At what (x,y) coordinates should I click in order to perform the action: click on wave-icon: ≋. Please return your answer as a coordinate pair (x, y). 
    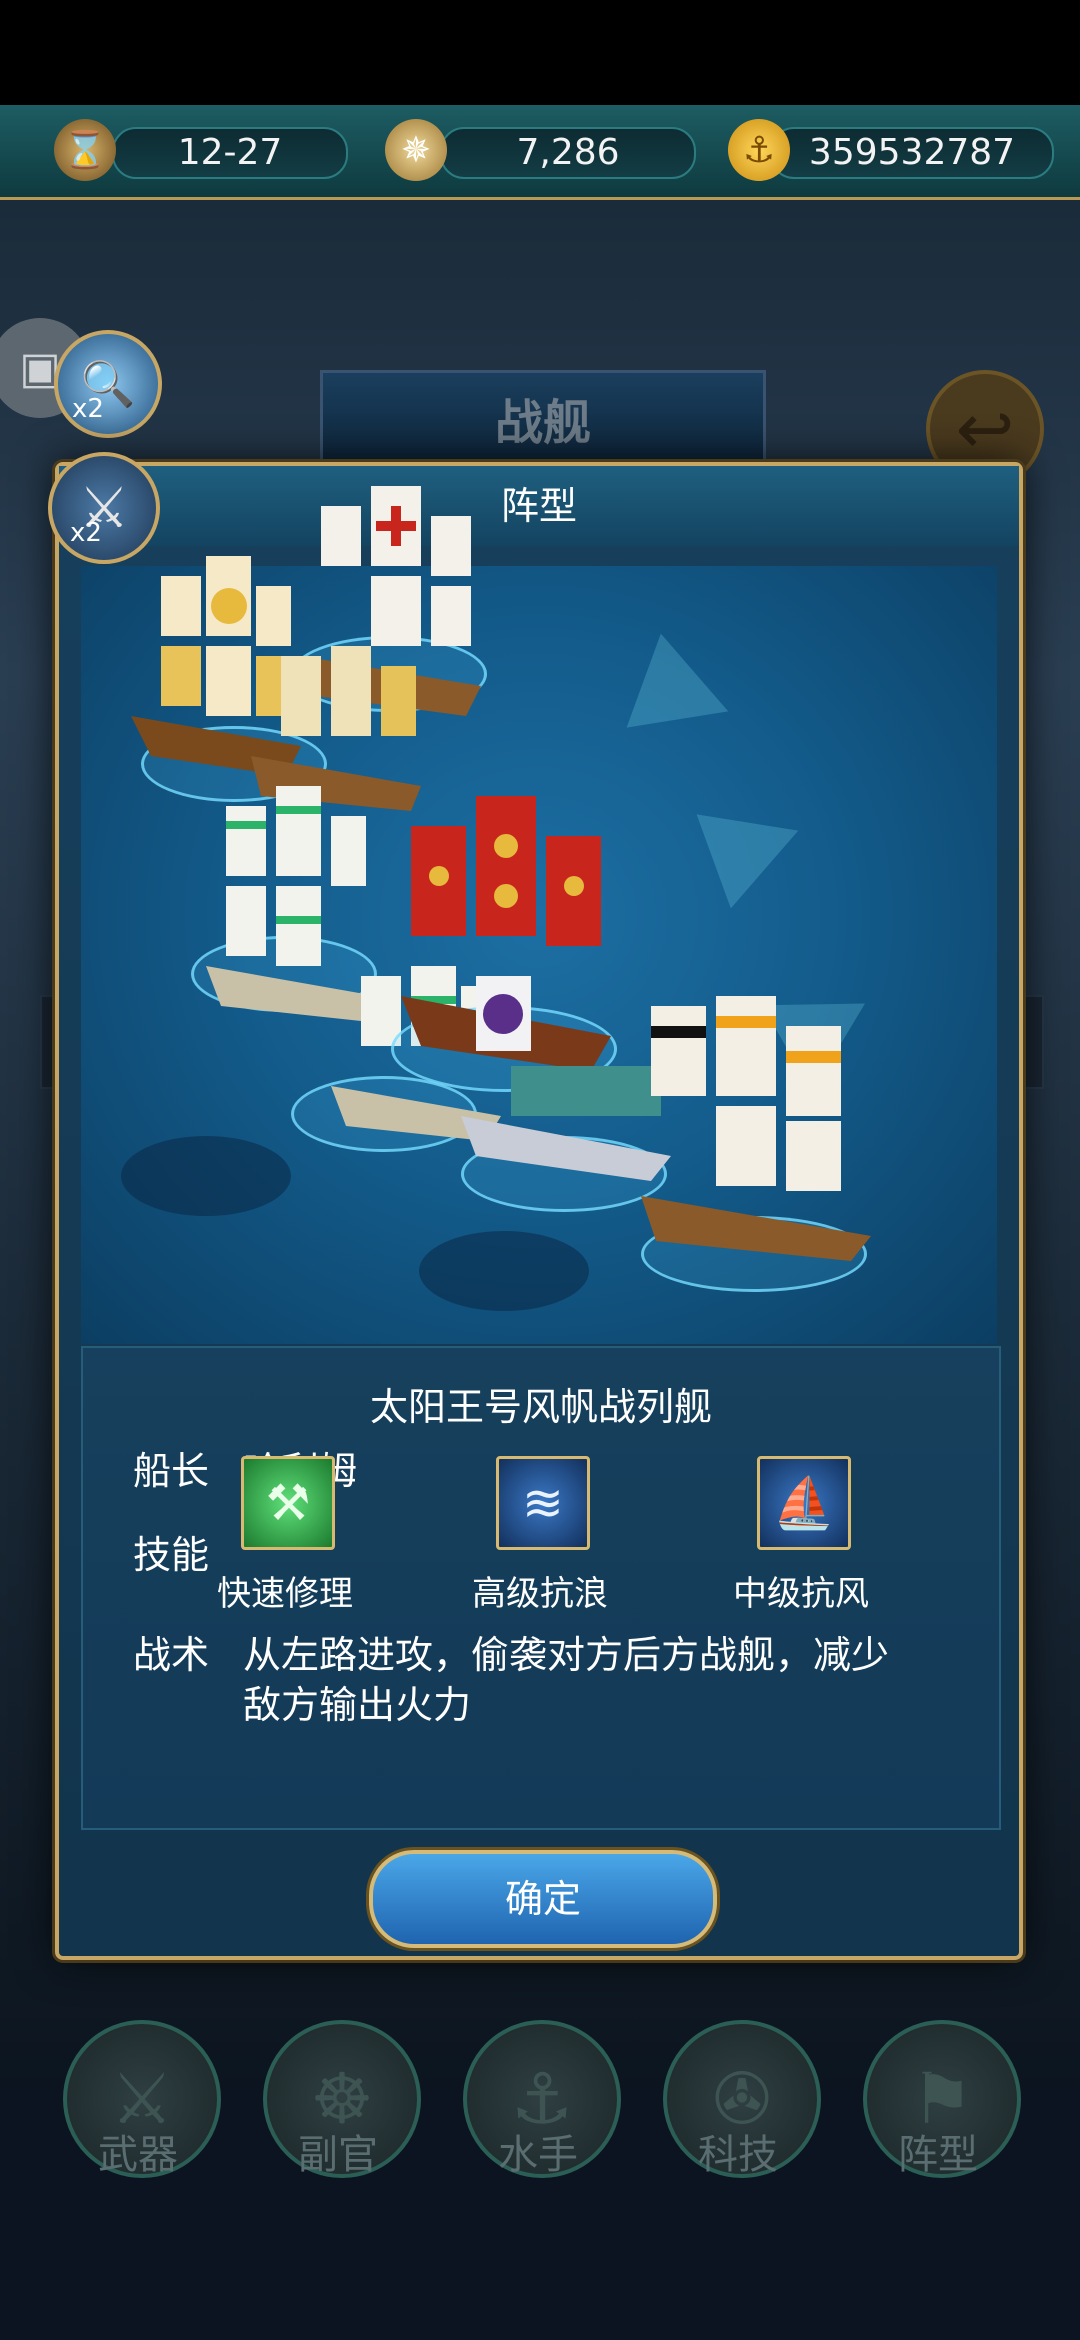
    Looking at the image, I should click on (543, 1503).